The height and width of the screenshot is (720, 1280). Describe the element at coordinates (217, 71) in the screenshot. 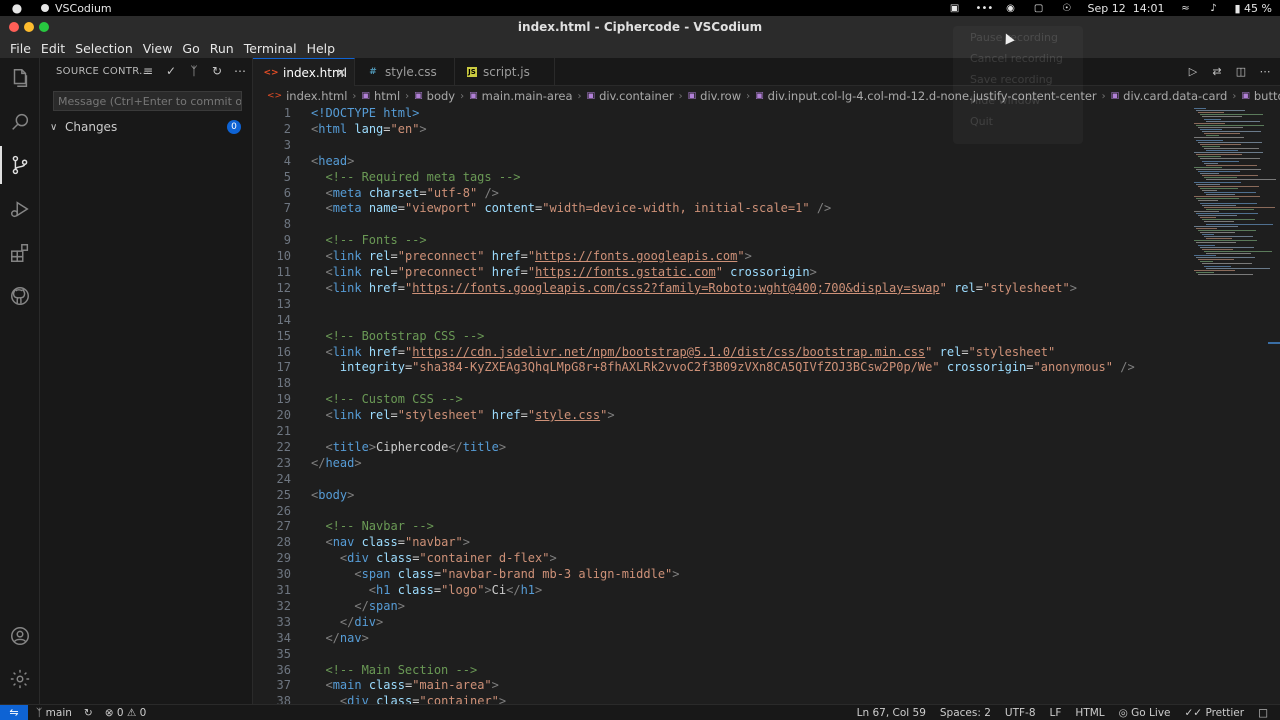

I see `refresh-icon: ↻` at that location.